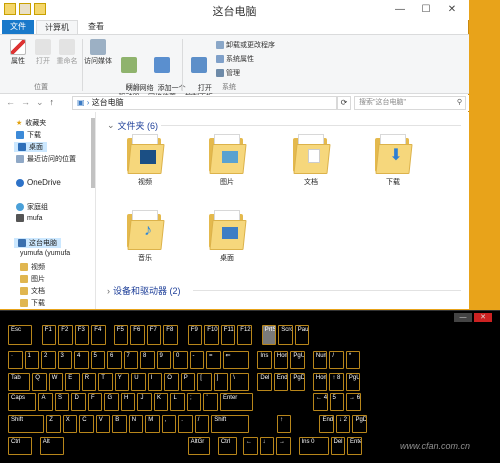  I want to click on nav-item-favorites: ★ 收藏夹, so click(31, 123).